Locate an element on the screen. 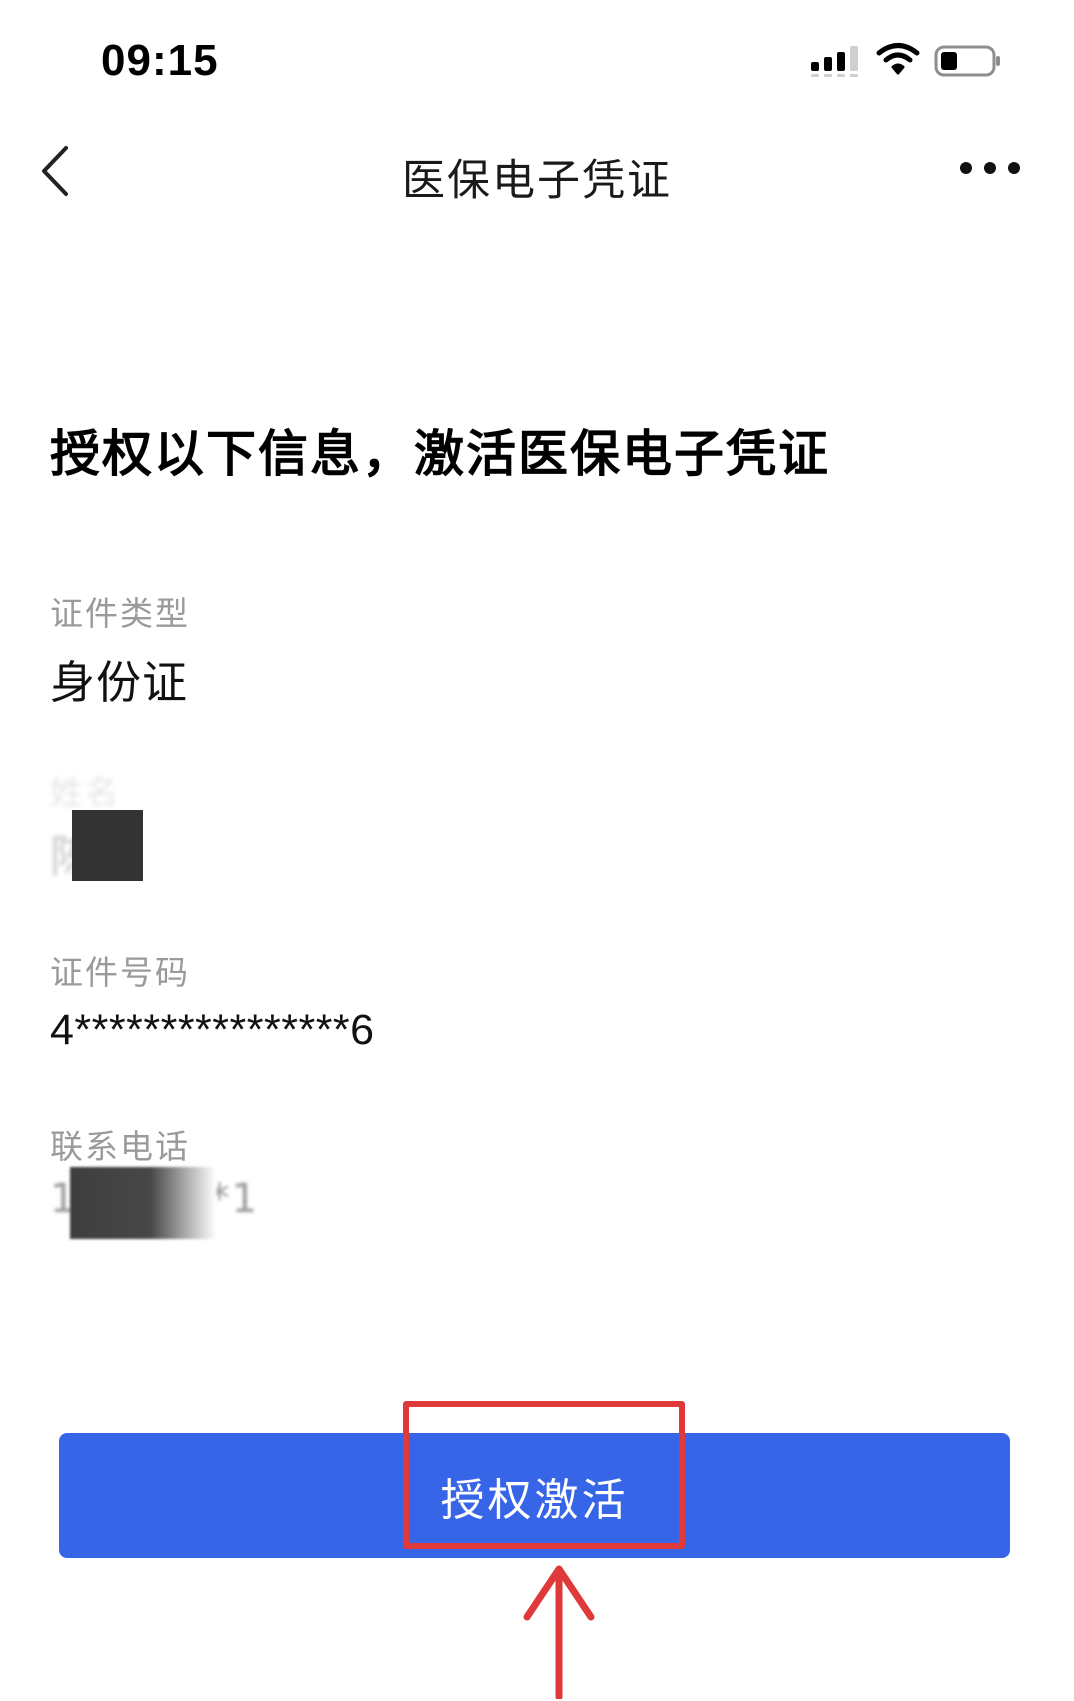 Image resolution: width=1074 pixels, height=1701 pixels. name-label: 姓名 is located at coordinates (85, 792).